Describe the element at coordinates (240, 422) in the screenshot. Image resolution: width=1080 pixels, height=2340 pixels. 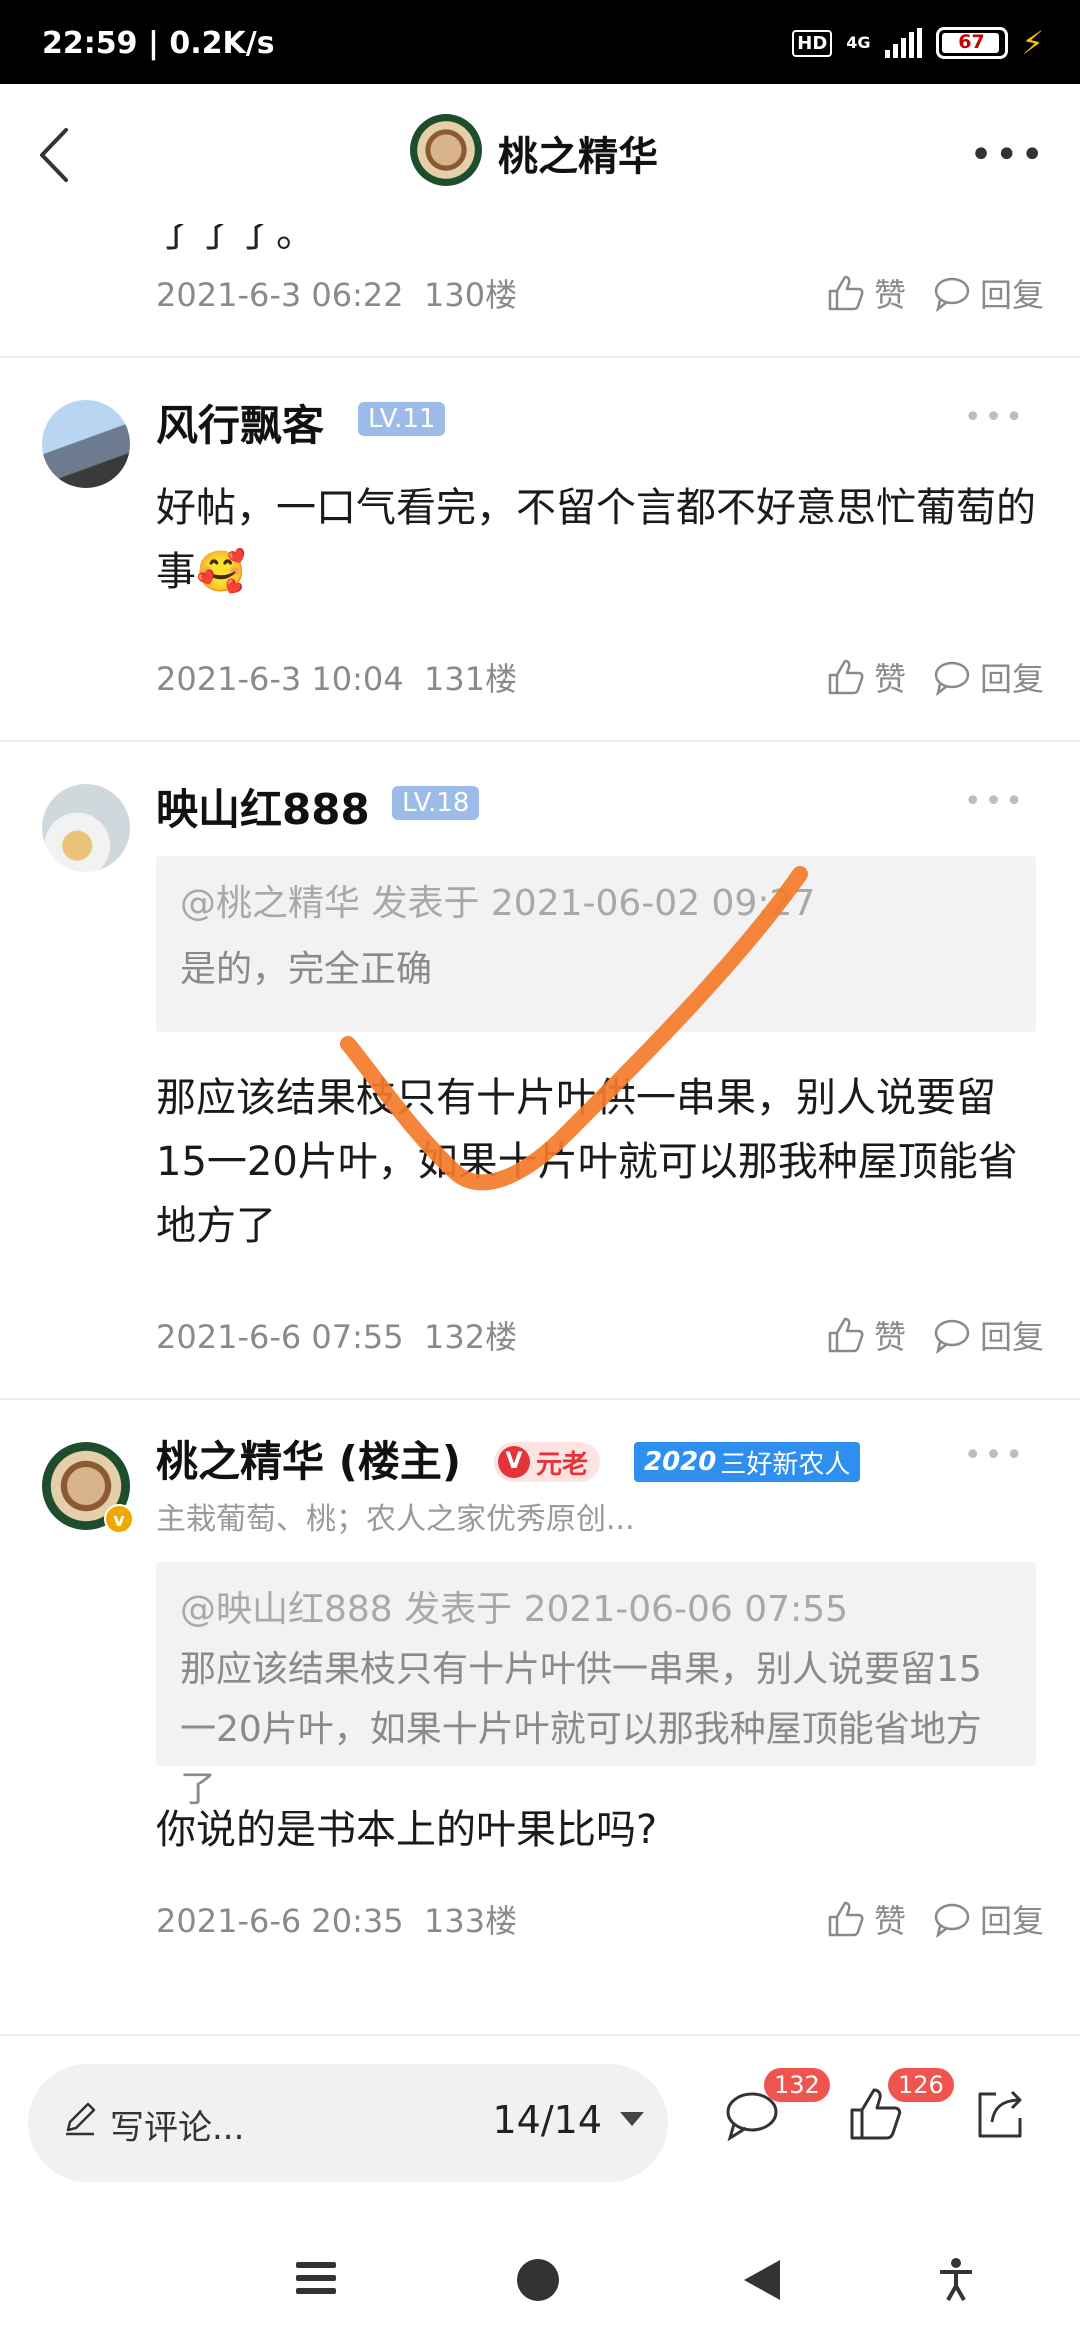
I see `username: 风行飘客` at that location.